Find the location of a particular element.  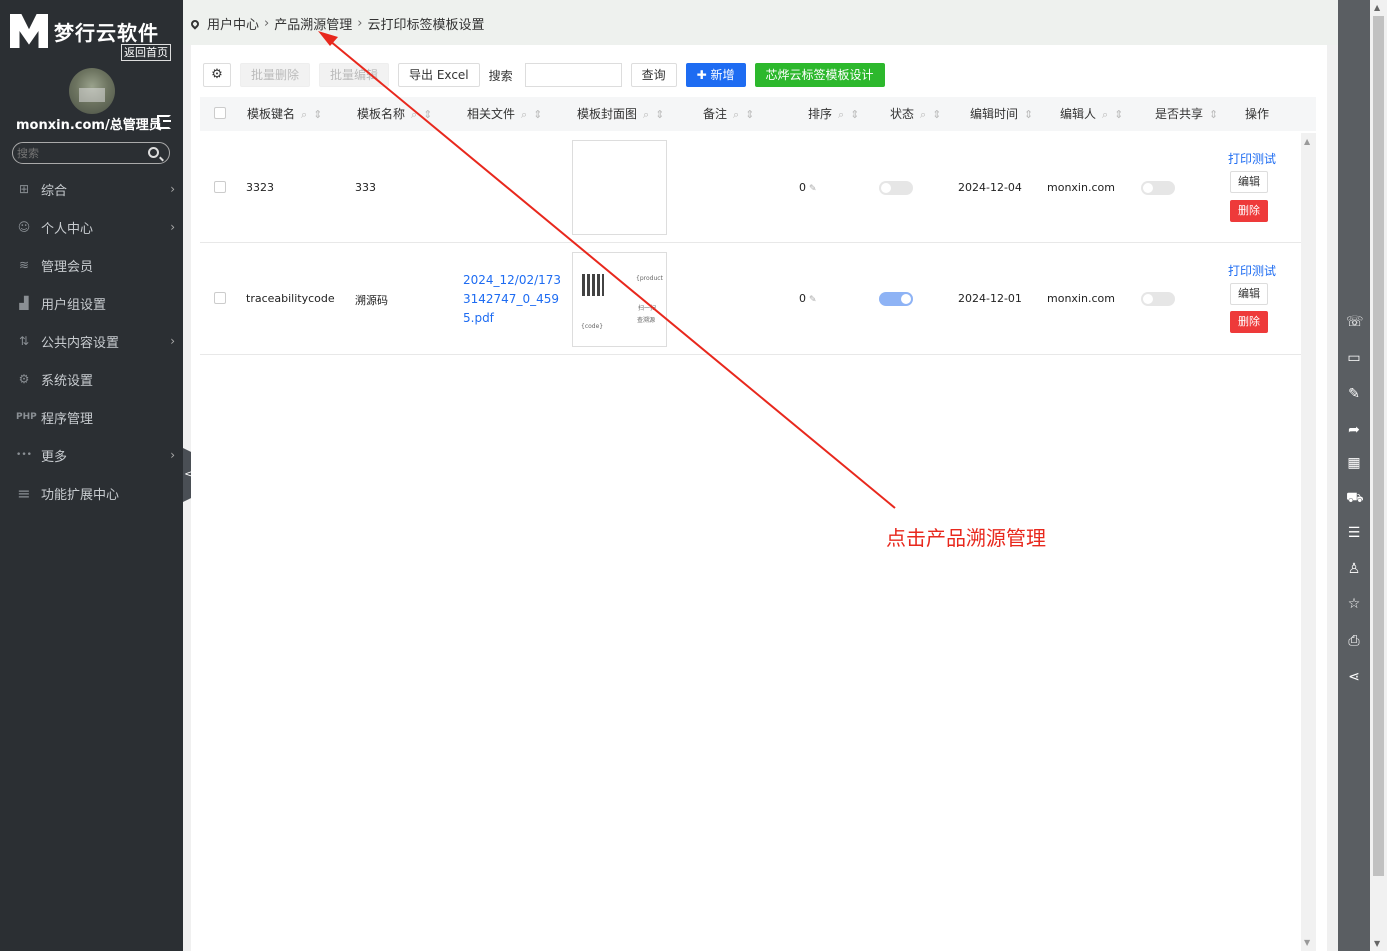

search-input is located at coordinates (573, 75).